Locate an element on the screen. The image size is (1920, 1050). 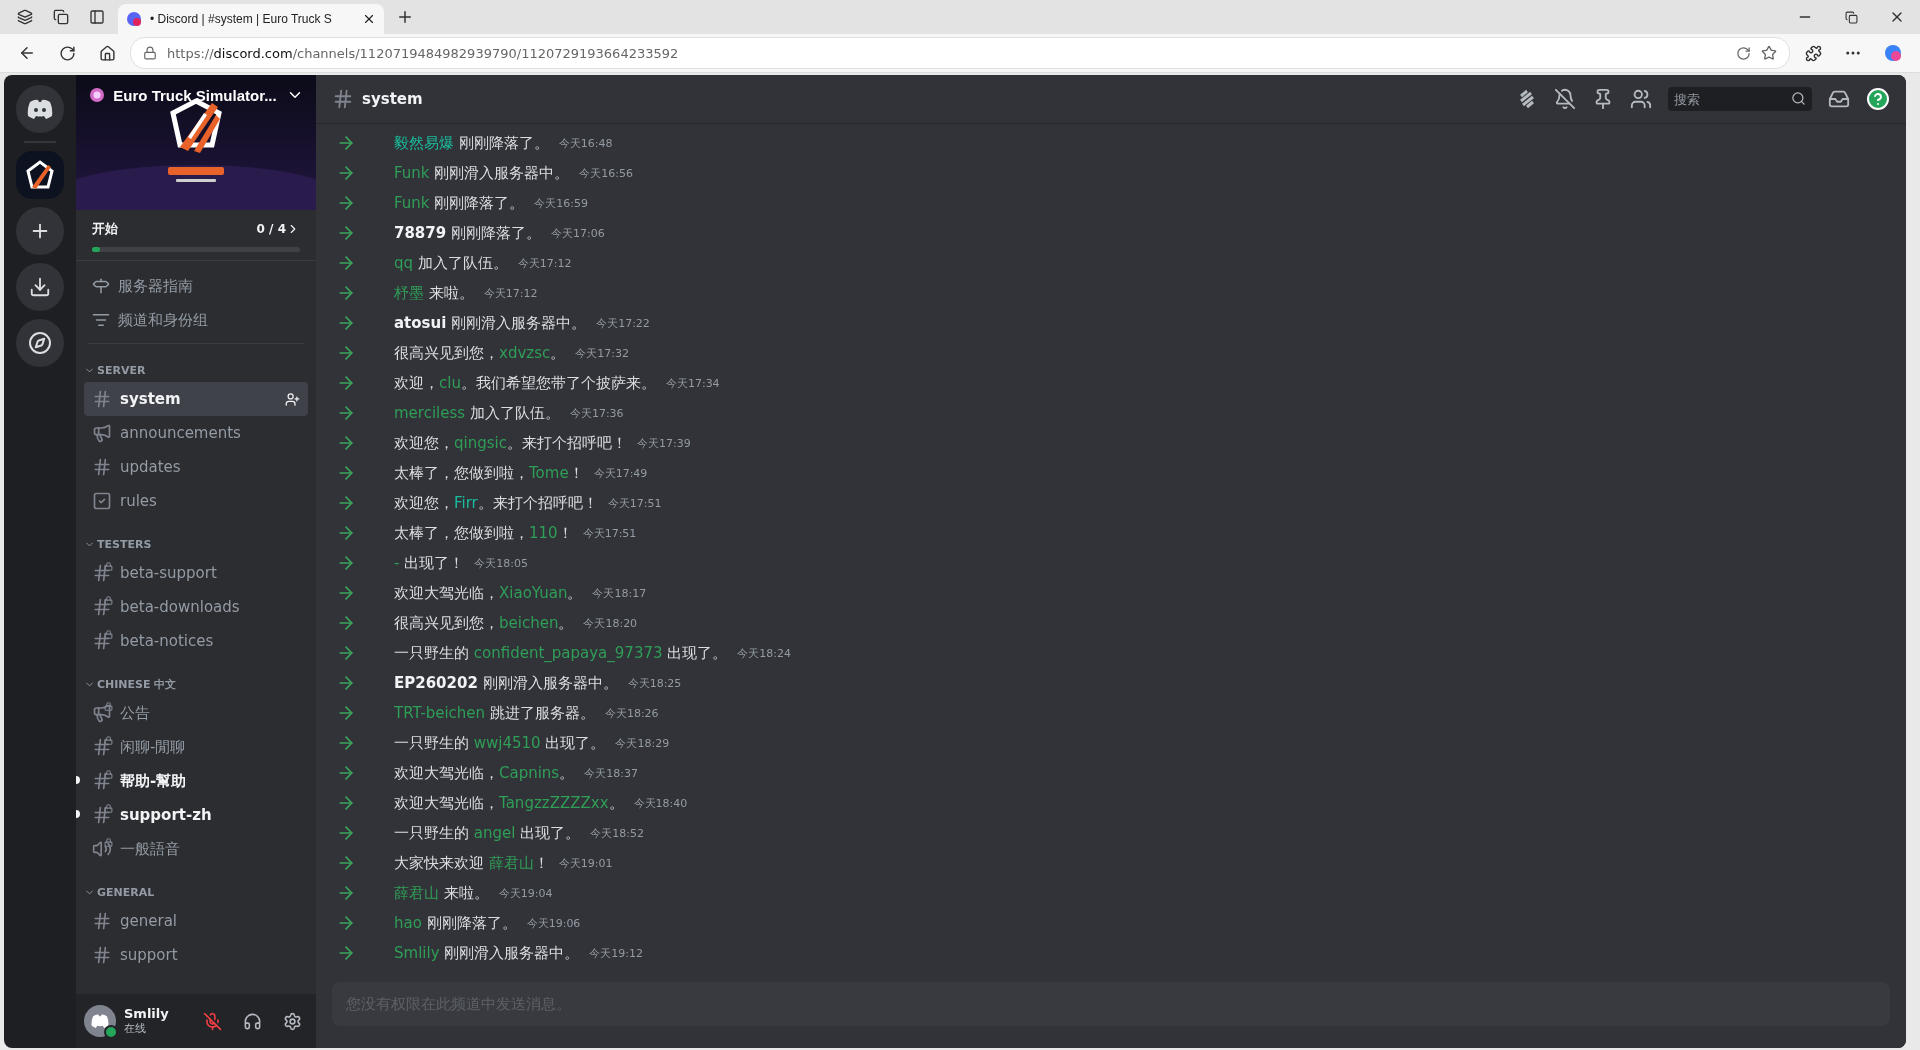
add-server-button is located at coordinates (40, 231).